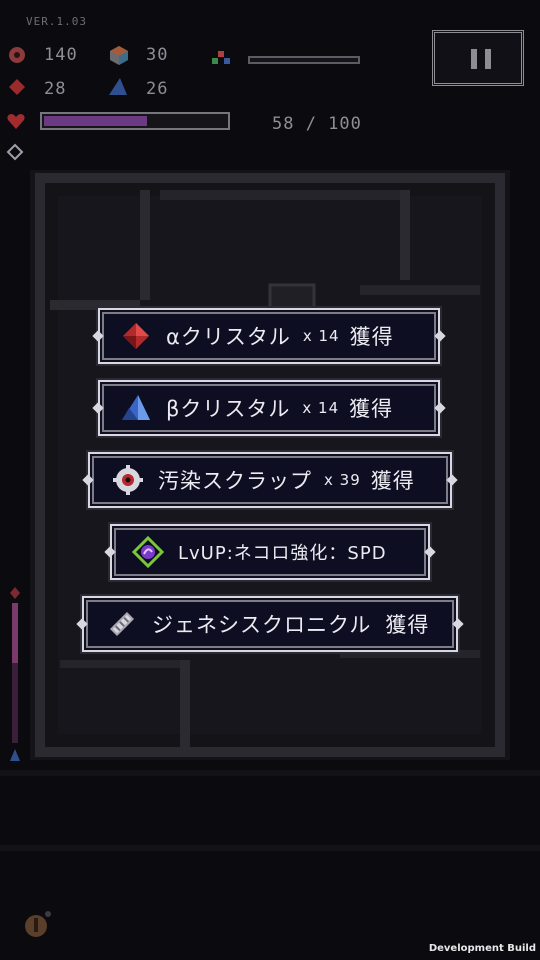 Image resolution: width=540 pixels, height=960 pixels. Describe the element at coordinates (61, 55) in the screenshot. I see `scrap-count: 140` at that location.